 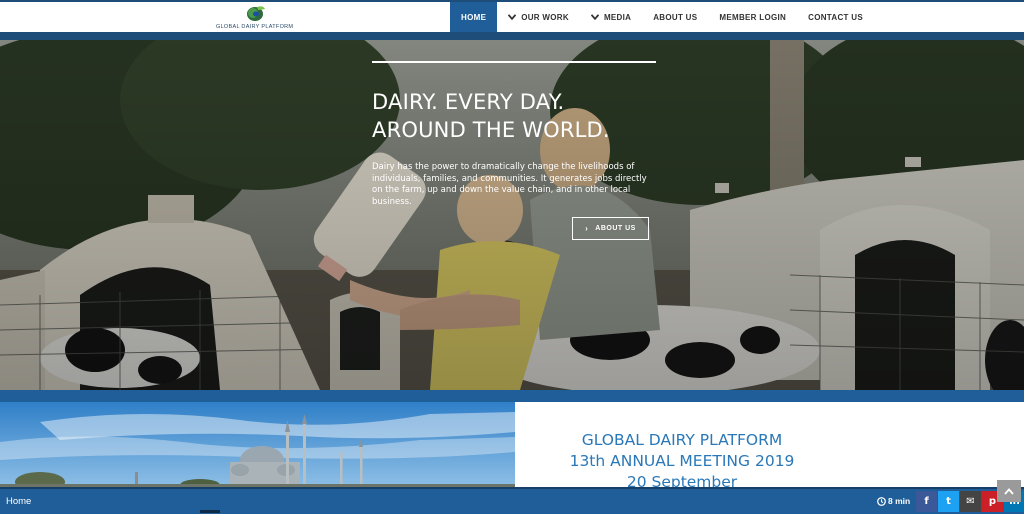 I want to click on site-logo: GLOBAL DAIRY PLATFORM, so click(x=256, y=18).